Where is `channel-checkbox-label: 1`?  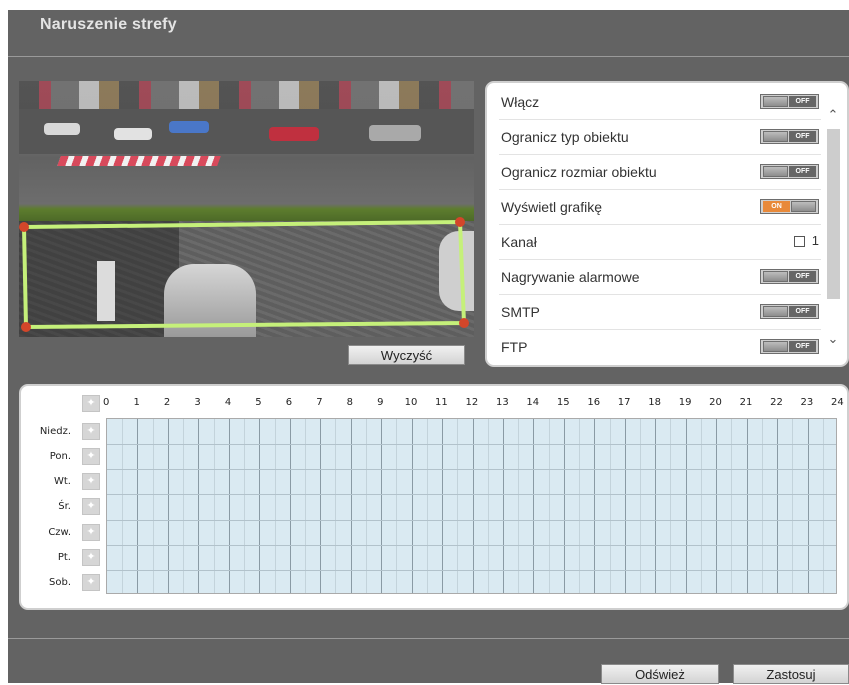 channel-checkbox-label: 1 is located at coordinates (815, 240).